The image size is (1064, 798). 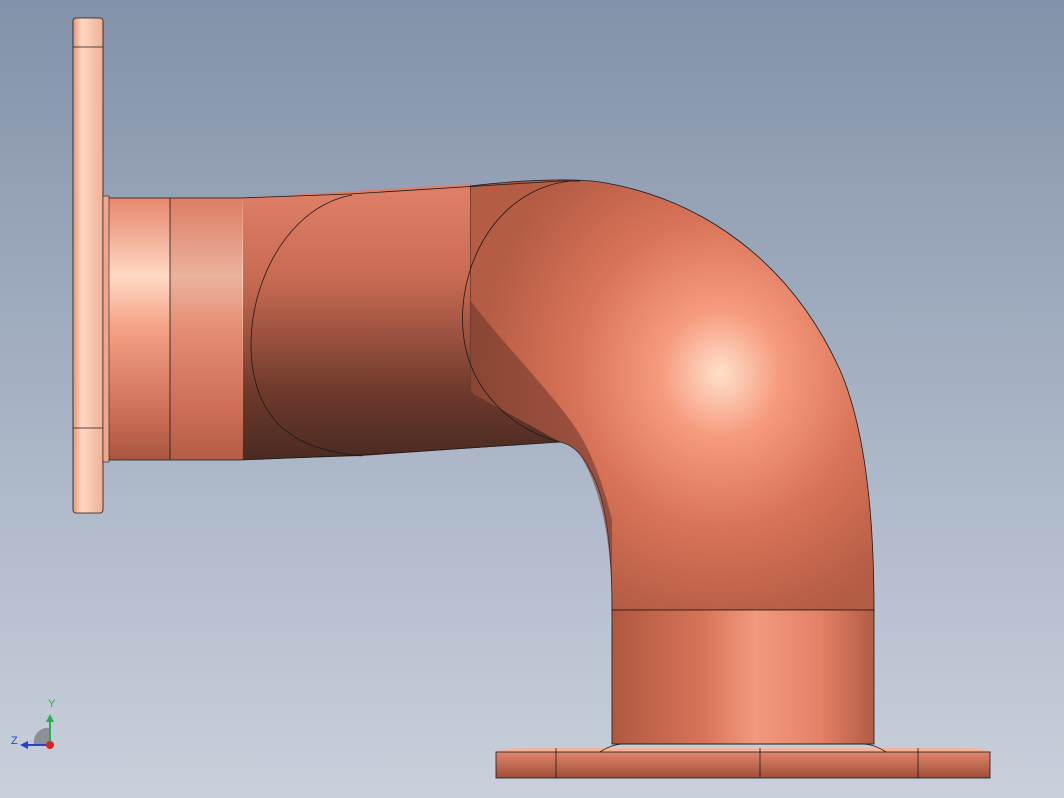 I want to click on triad-y-arrow, so click(x=50, y=718).